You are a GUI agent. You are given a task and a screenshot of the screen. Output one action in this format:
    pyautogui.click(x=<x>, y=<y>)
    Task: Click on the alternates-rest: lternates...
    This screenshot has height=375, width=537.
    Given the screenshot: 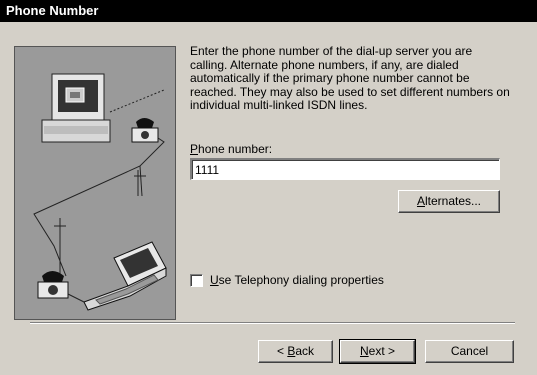 What is the action you would take?
    pyautogui.click(x=453, y=201)
    